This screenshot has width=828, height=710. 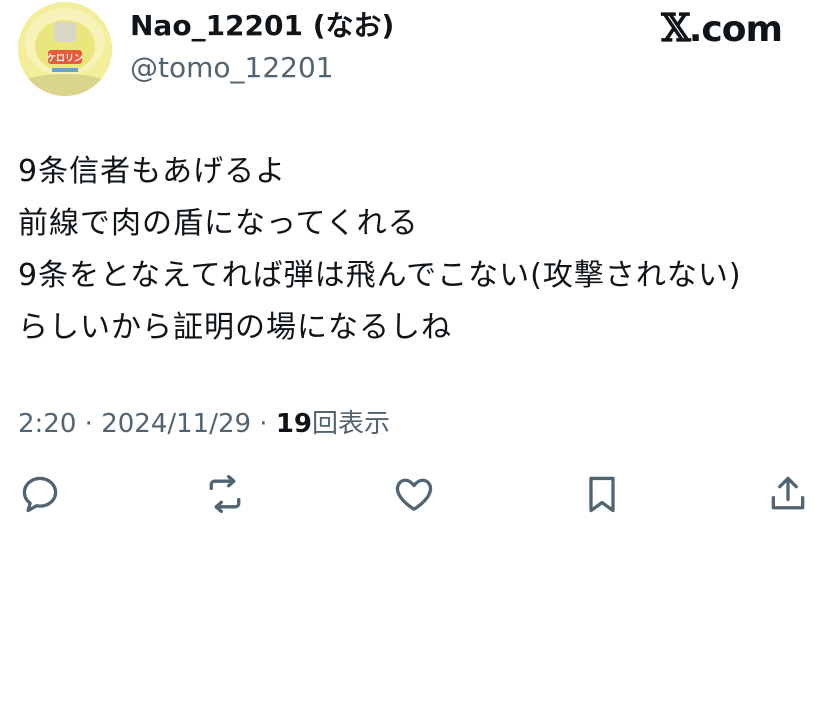 What do you see at coordinates (380, 275) in the screenshot?
I see `tweet-line: 9条をとなえてれば弾は飛んでこない(攻撃されない)` at bounding box center [380, 275].